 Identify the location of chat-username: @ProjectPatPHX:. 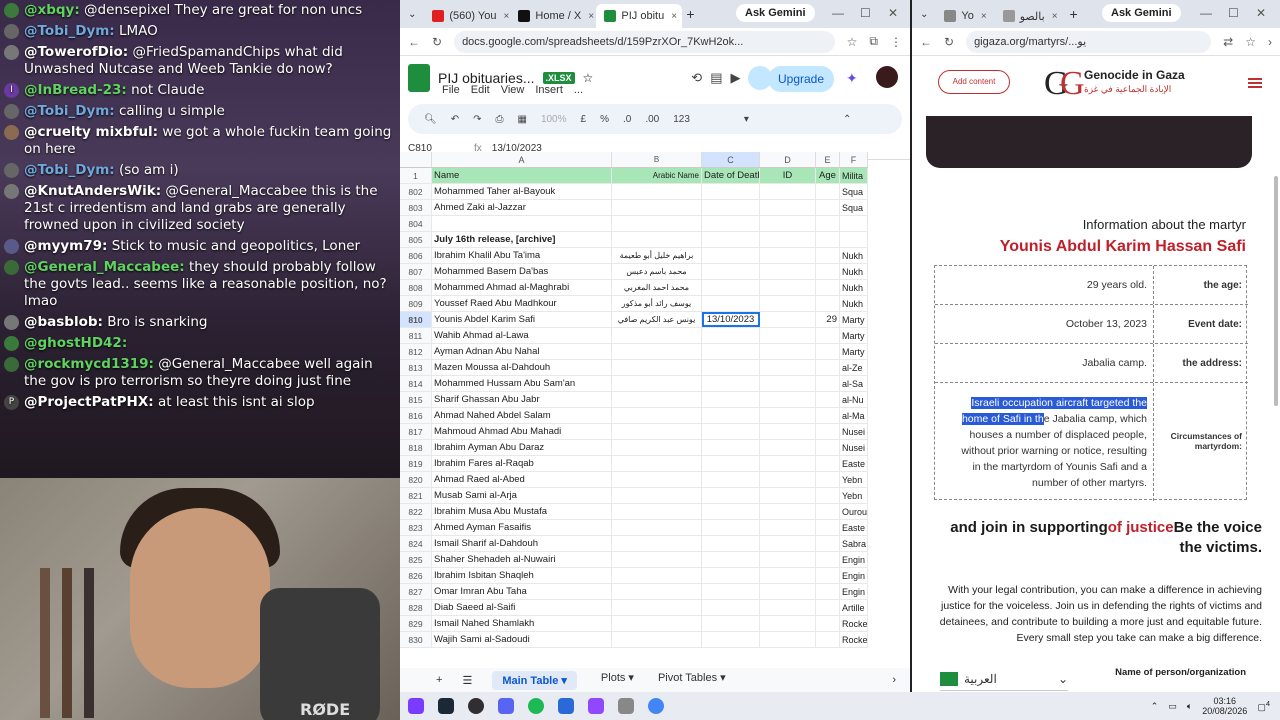
(89, 402).